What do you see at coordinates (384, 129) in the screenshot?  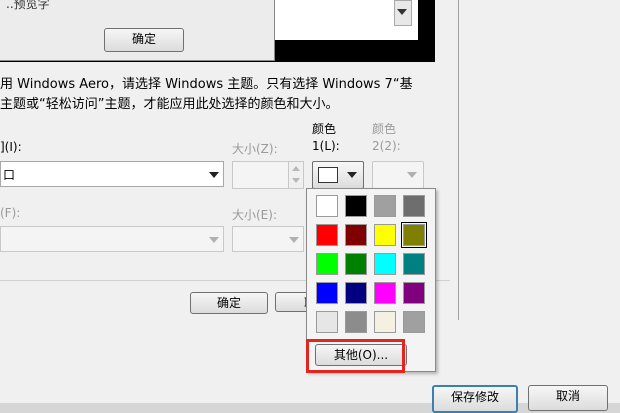 I see `color2-label-top: 颜色` at bounding box center [384, 129].